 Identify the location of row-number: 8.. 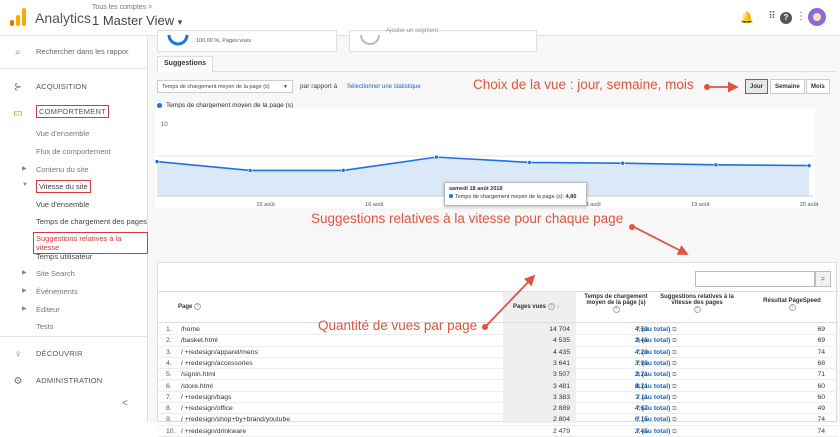
(169, 409).